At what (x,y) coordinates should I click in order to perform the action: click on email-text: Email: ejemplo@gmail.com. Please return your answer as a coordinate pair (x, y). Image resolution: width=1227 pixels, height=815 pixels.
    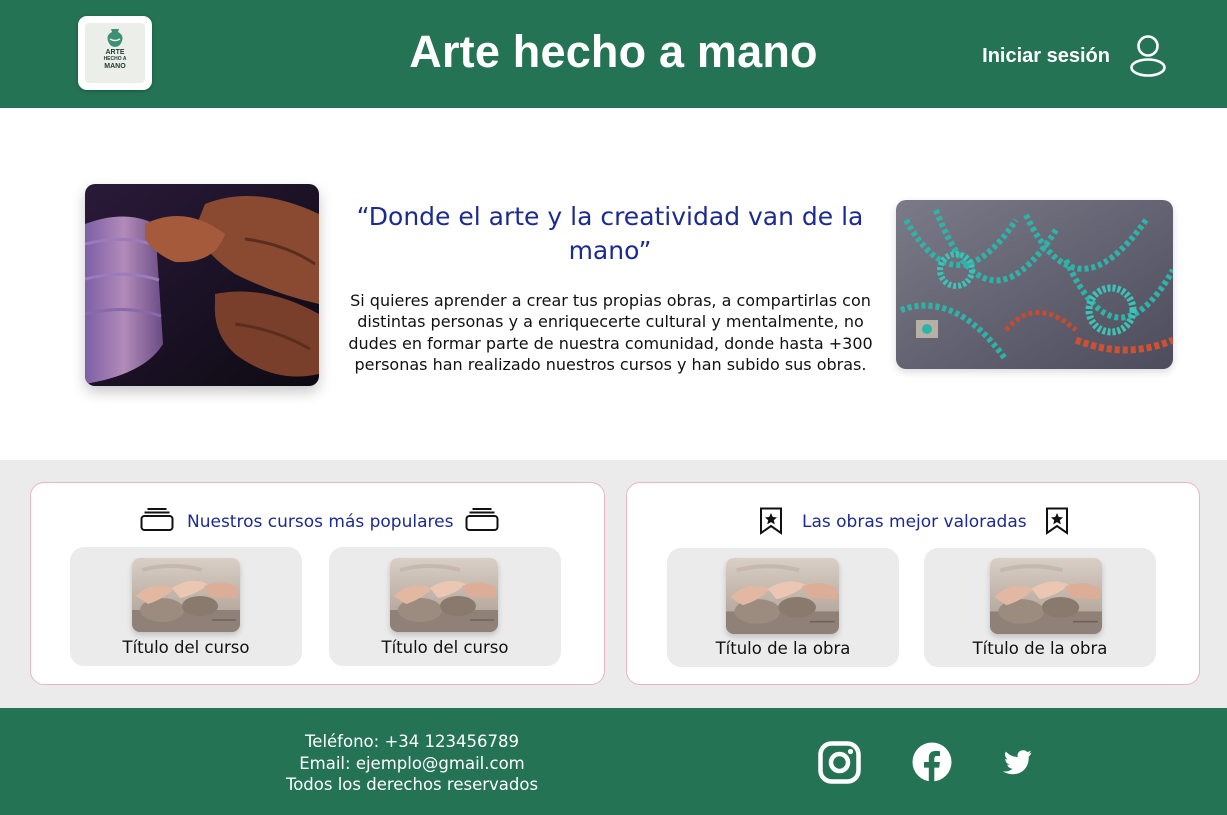
    Looking at the image, I should click on (412, 763).